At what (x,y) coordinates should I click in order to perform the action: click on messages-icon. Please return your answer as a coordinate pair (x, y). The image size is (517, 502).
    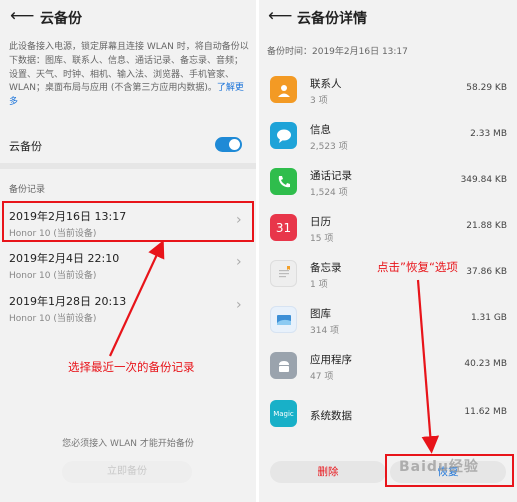
    Looking at the image, I should click on (283, 135).